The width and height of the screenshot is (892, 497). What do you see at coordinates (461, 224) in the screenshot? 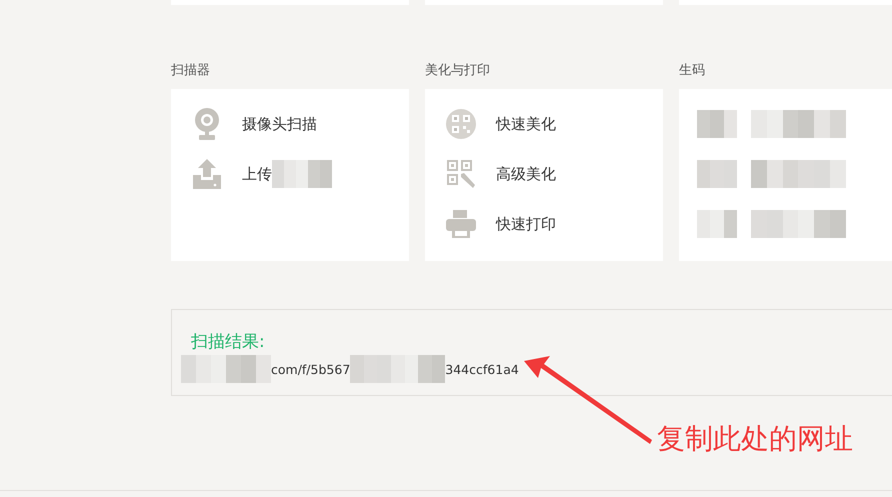
I see `printer-icon` at bounding box center [461, 224].